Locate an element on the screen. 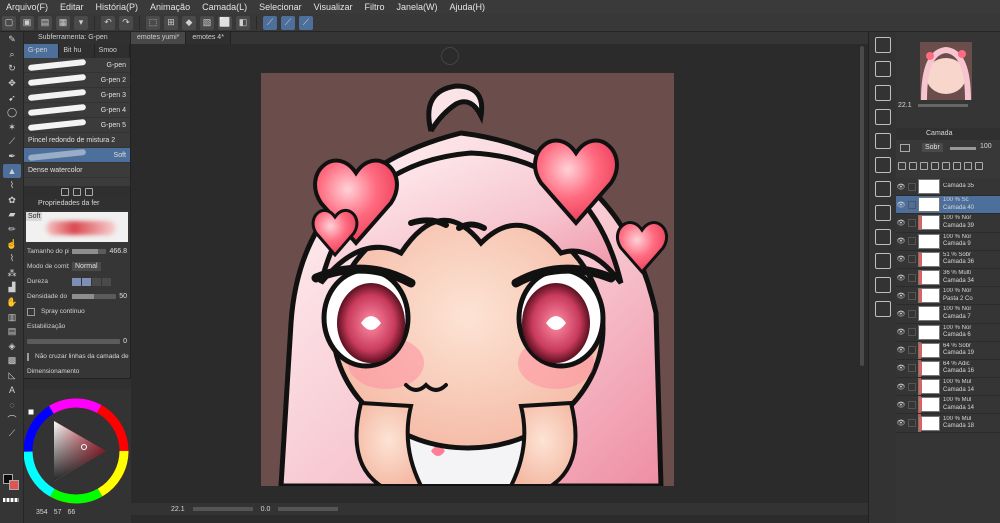 This screenshot has width=1000, height=523. brush-item: G-pen 3 is located at coordinates (77, 95).